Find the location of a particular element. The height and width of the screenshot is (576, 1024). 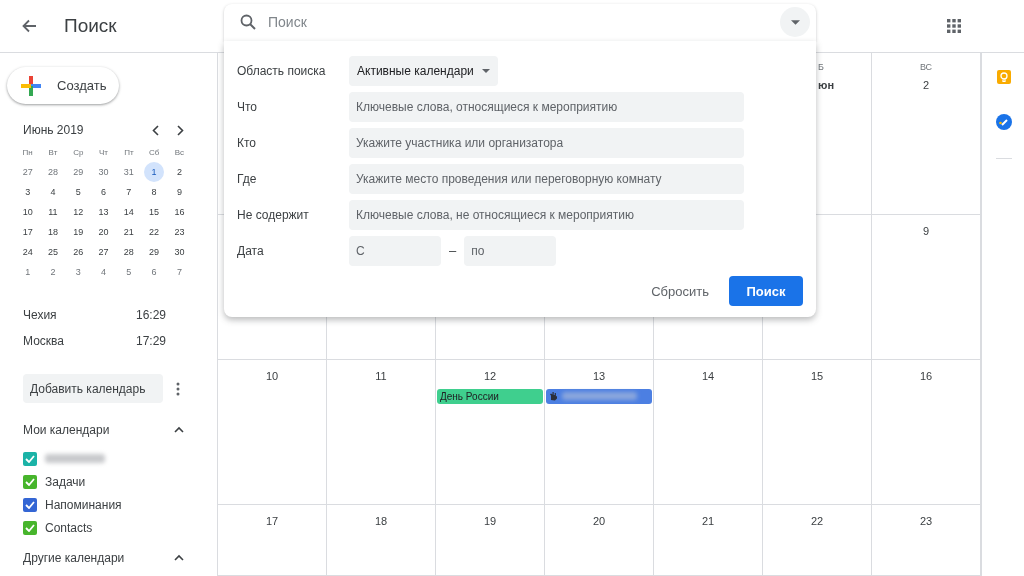

field-label: Область поиска is located at coordinates (282, 71).